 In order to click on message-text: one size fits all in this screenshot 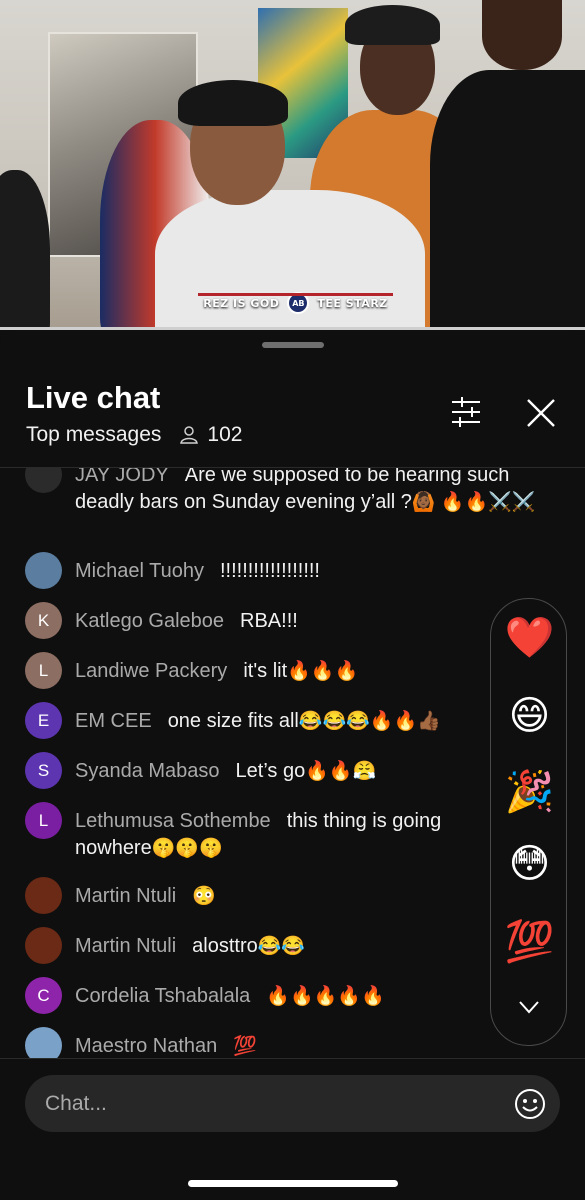, I will do `click(233, 721)`.